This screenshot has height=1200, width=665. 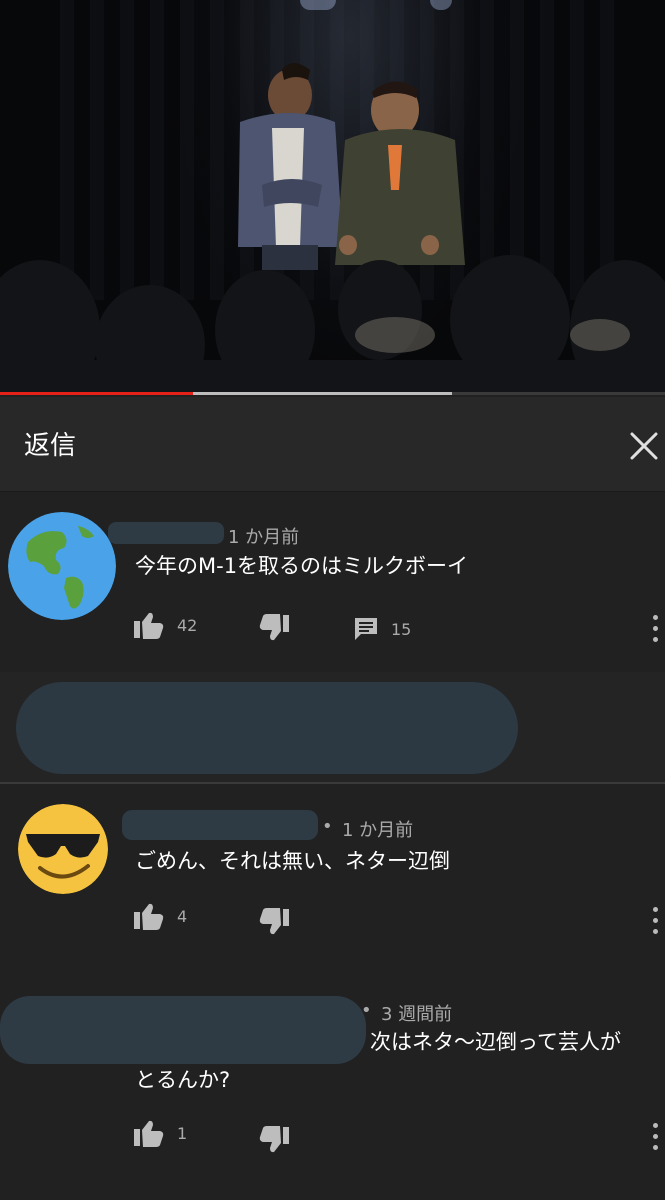 I want to click on like-button: 1, so click(x=160, y=1133).